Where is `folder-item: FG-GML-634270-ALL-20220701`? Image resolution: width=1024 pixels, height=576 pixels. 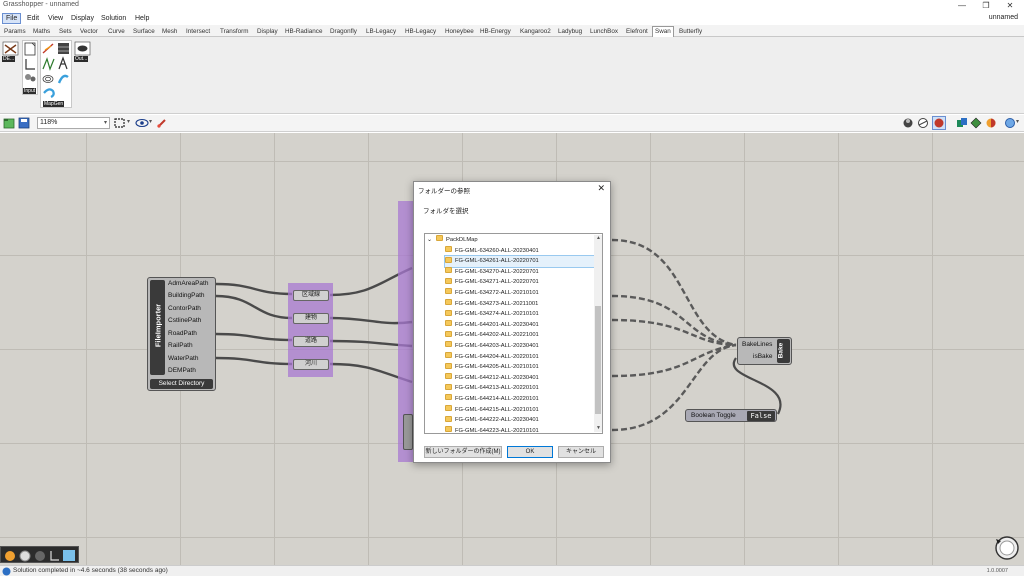 folder-item: FG-GML-634270-ALL-20220701 is located at coordinates (523, 272).